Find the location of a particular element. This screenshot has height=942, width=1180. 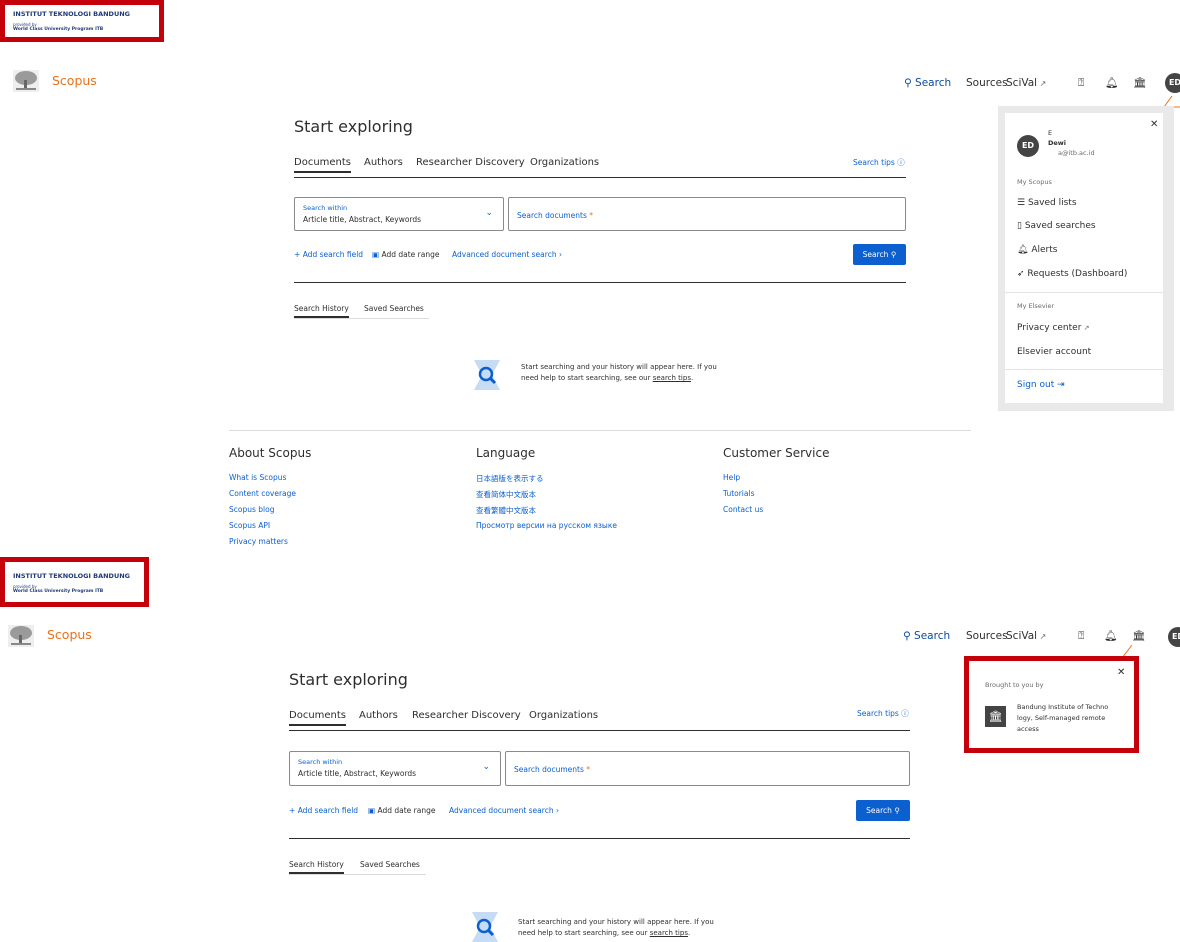

footer-link-content-coverage: Content coverage is located at coordinates (262, 493).